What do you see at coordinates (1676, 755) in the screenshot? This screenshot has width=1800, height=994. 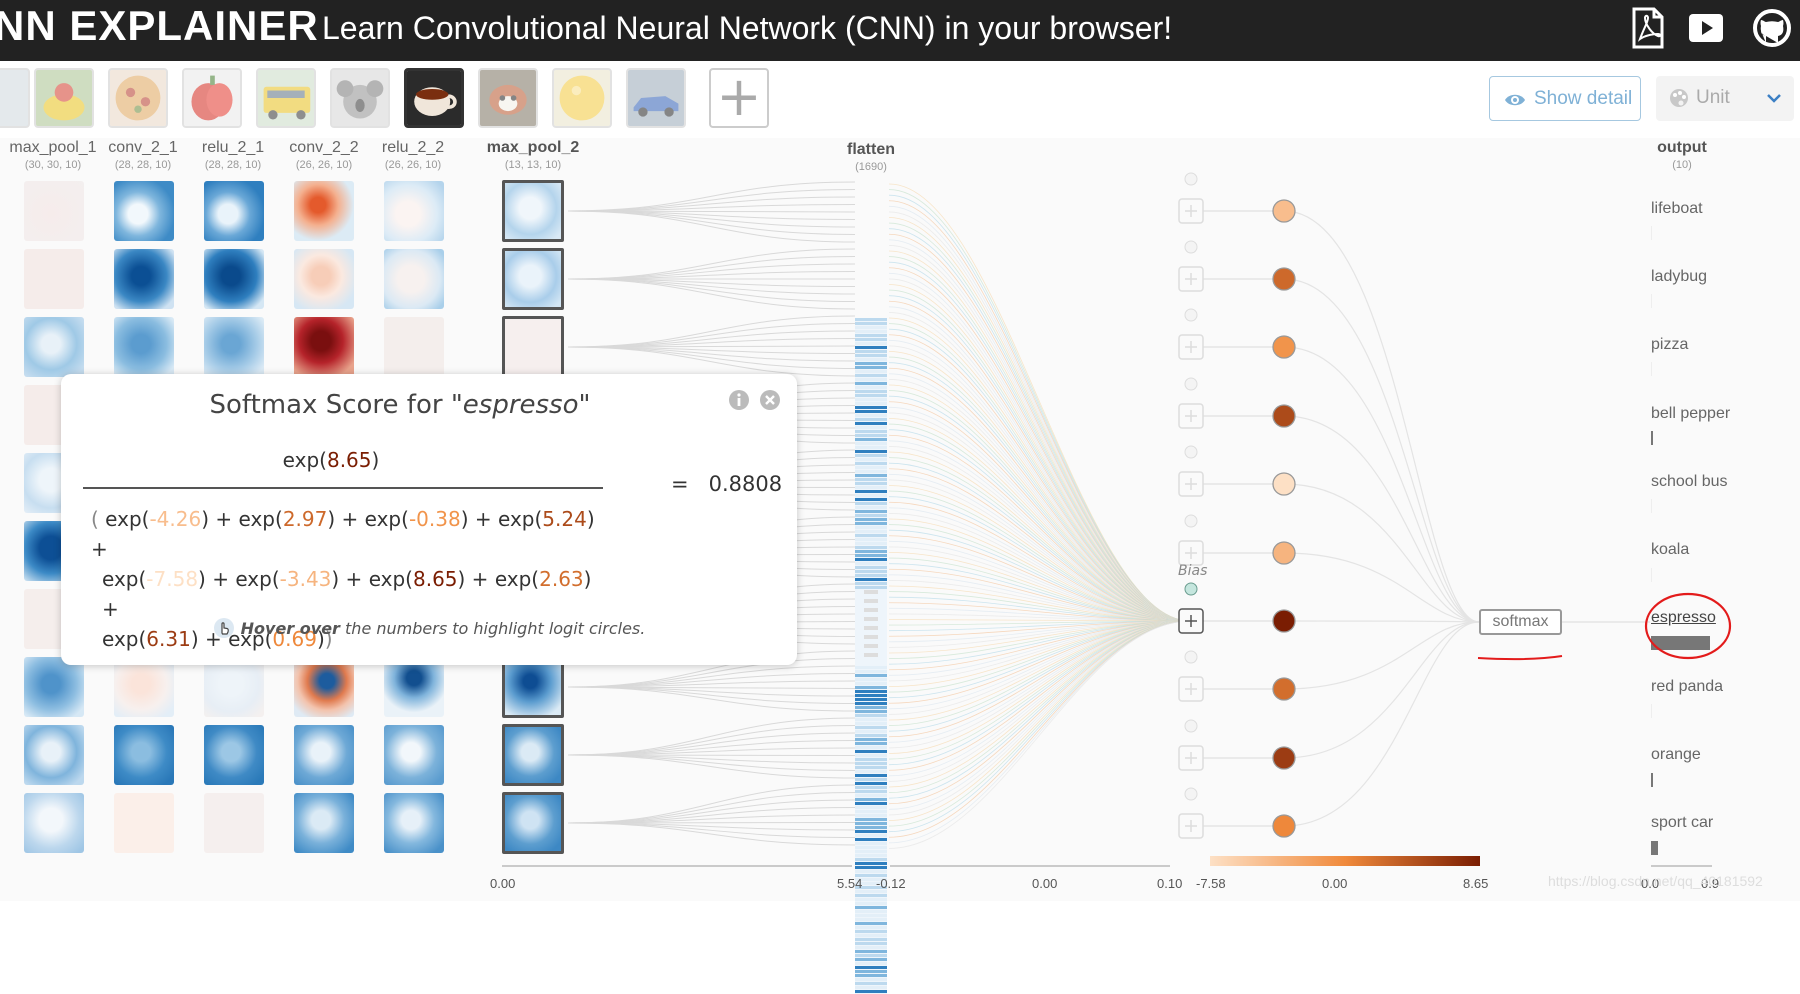 I see `output-label-orange: orange` at bounding box center [1676, 755].